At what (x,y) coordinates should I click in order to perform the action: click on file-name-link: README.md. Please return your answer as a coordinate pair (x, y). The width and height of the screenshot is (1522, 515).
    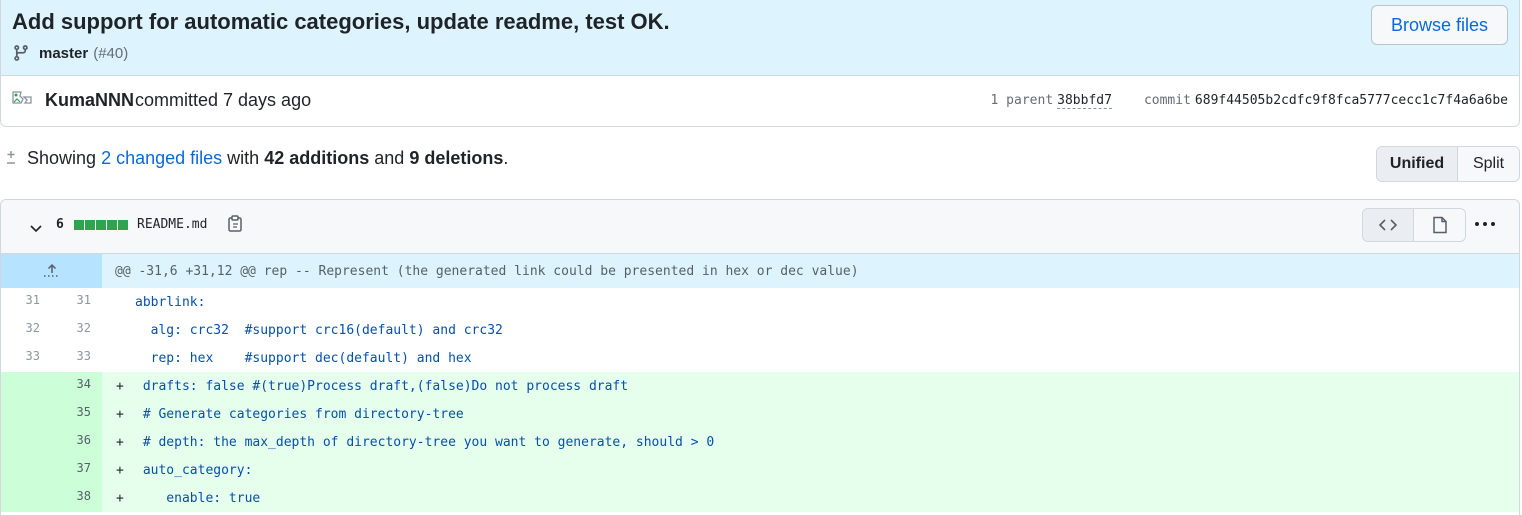
    Looking at the image, I should click on (172, 224).